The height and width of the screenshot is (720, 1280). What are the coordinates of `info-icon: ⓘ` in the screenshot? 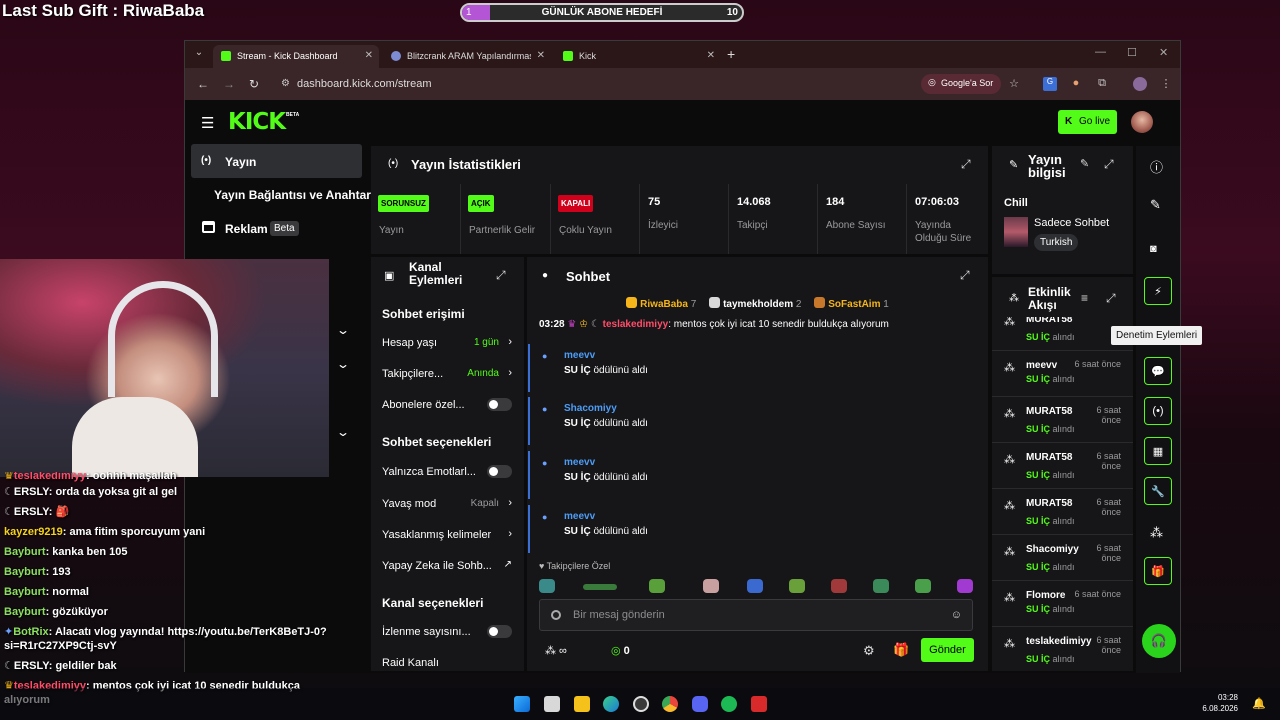 It's located at (1156, 166).